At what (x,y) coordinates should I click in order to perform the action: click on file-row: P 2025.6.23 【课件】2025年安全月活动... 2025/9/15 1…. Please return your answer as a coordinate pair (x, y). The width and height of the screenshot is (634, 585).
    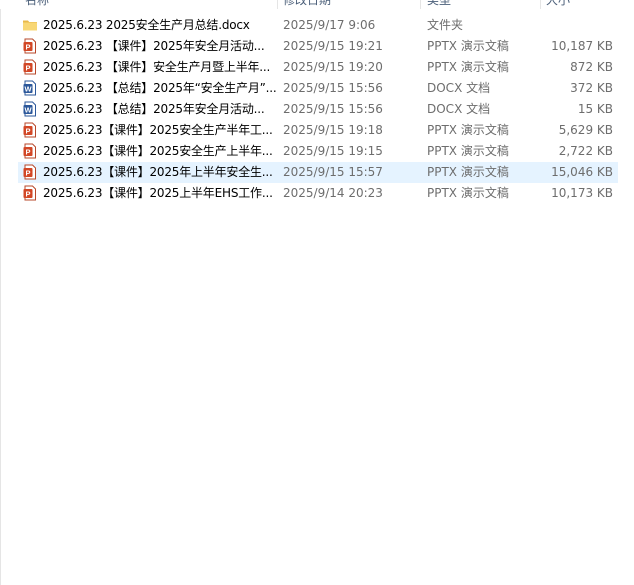
    Looking at the image, I should click on (318, 46).